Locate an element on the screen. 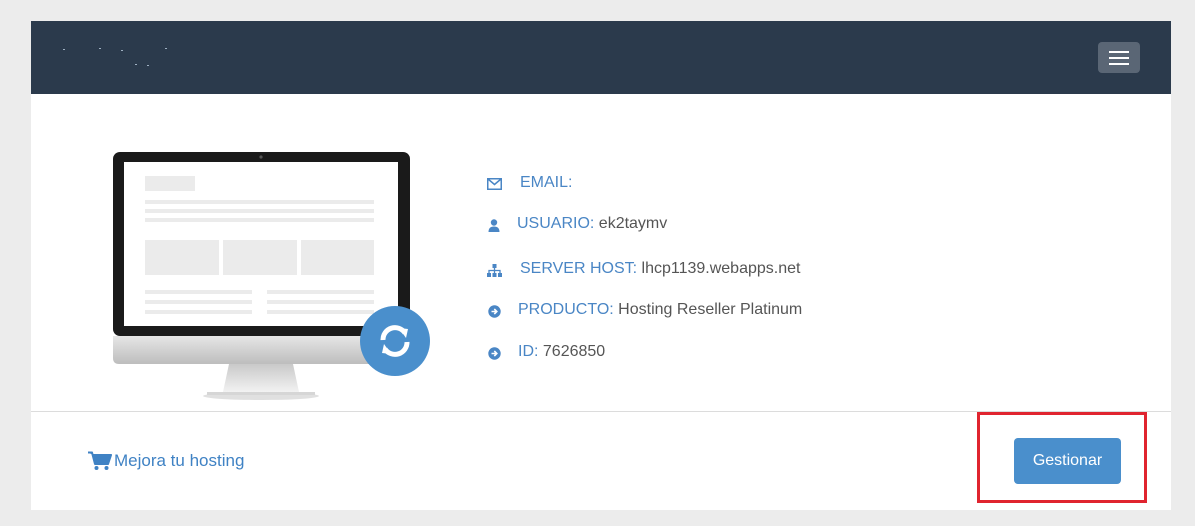 The height and width of the screenshot is (526, 1195). id-label: ID: is located at coordinates (528, 351).